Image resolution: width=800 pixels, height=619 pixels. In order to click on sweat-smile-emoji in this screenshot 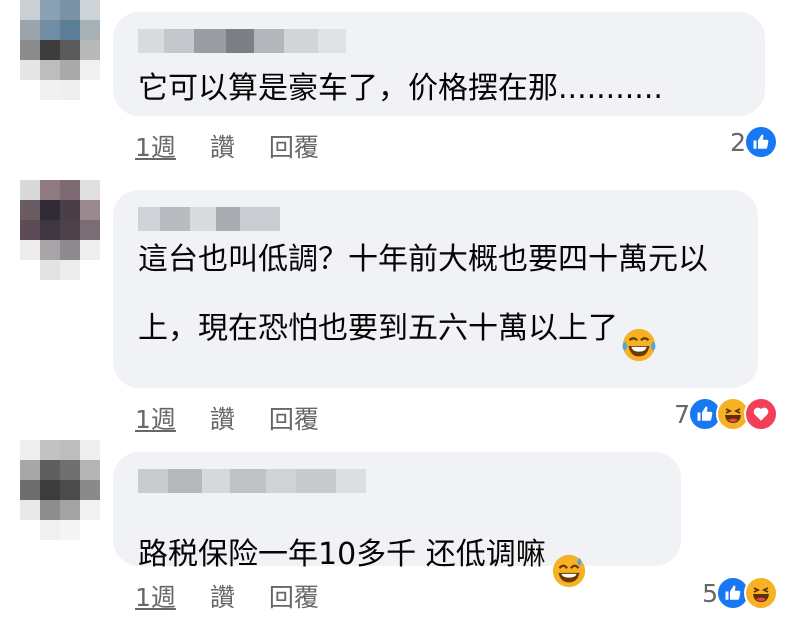, I will do `click(569, 555)`.